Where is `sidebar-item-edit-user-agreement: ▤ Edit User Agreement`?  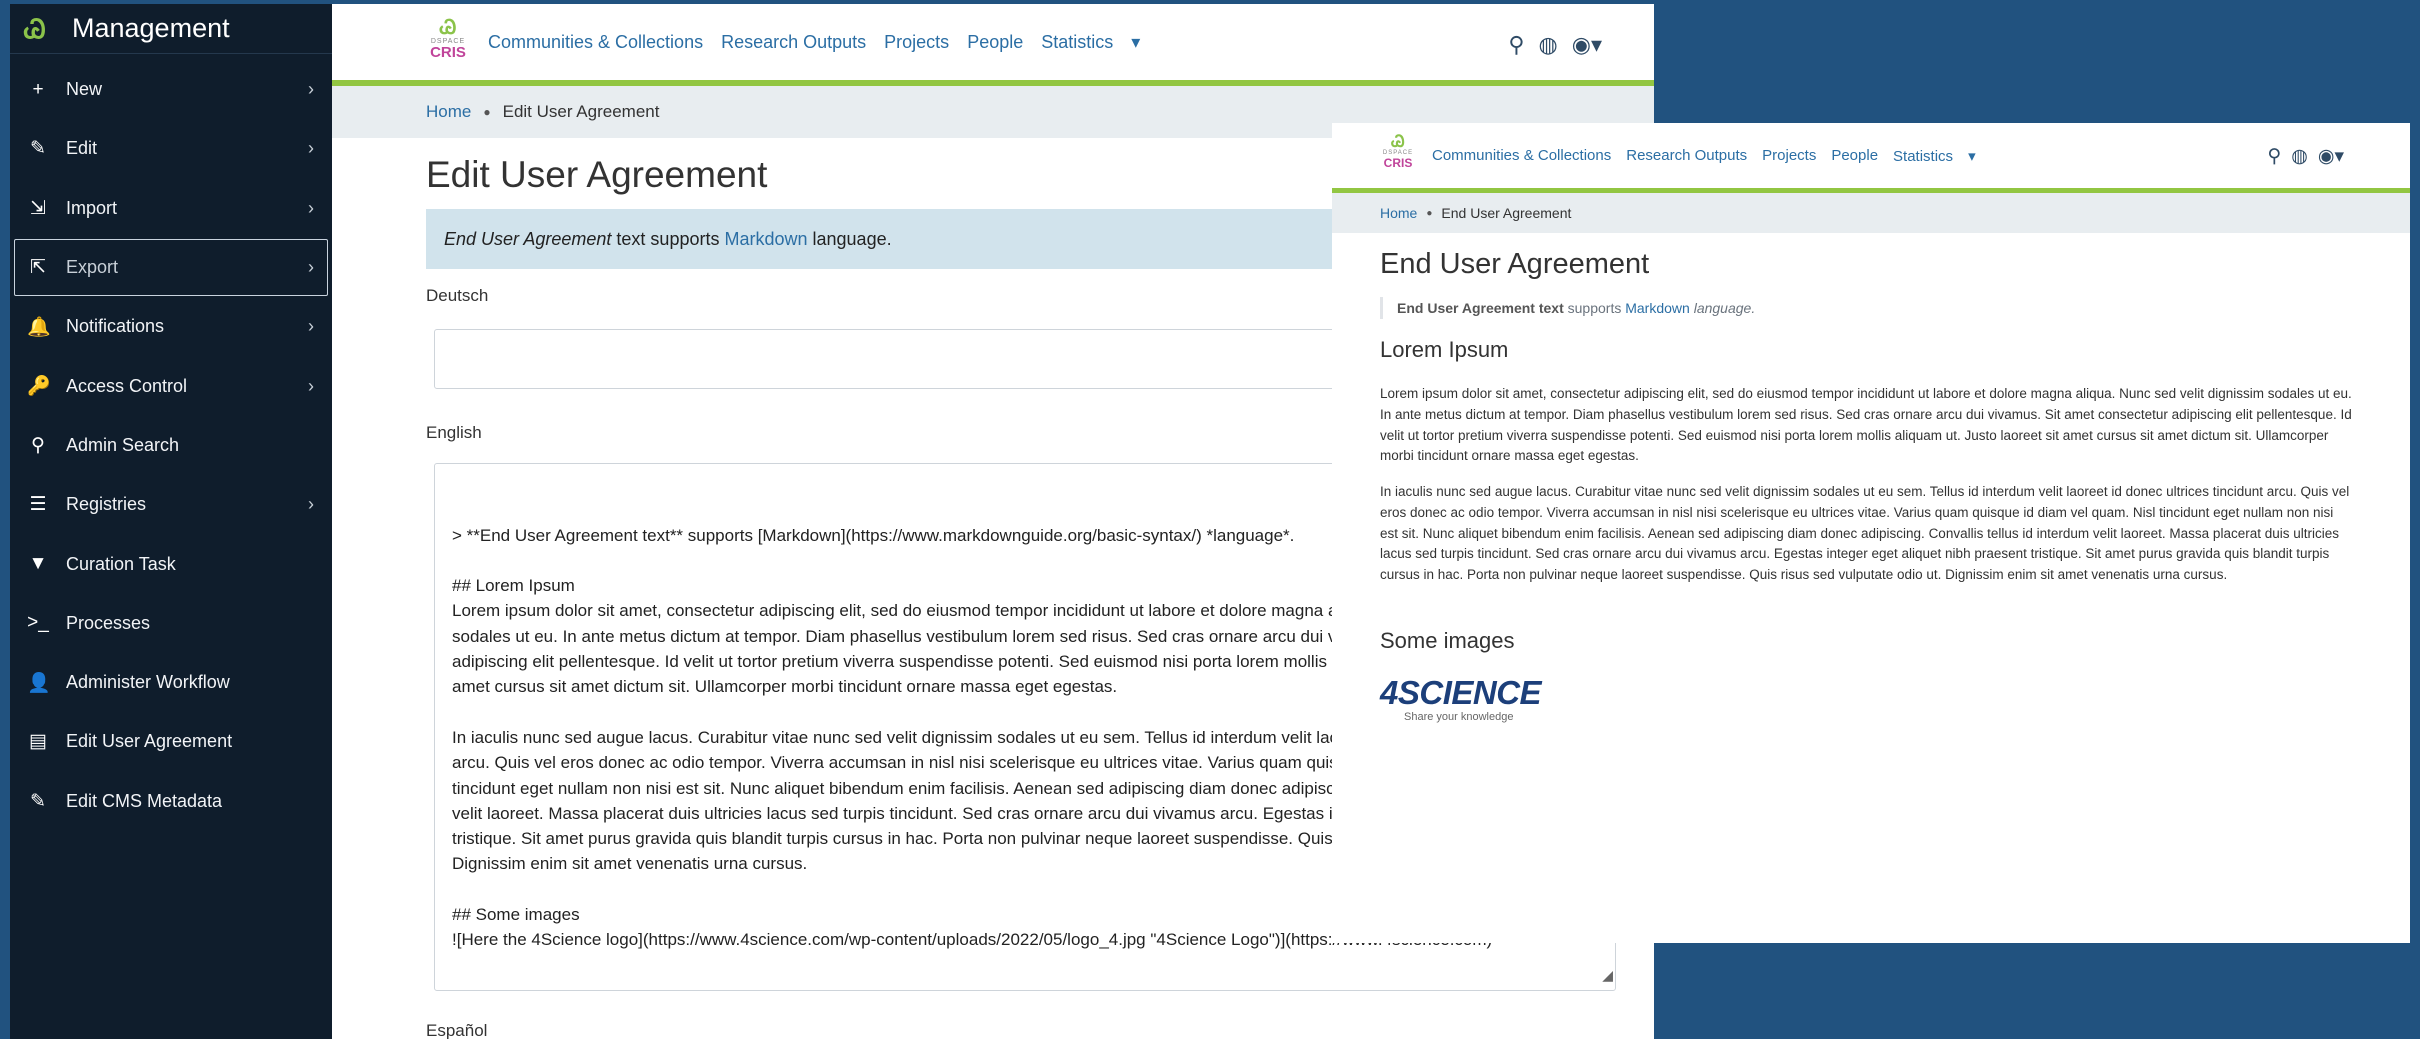 sidebar-item-edit-user-agreement: ▤ Edit User Agreement is located at coordinates (171, 741).